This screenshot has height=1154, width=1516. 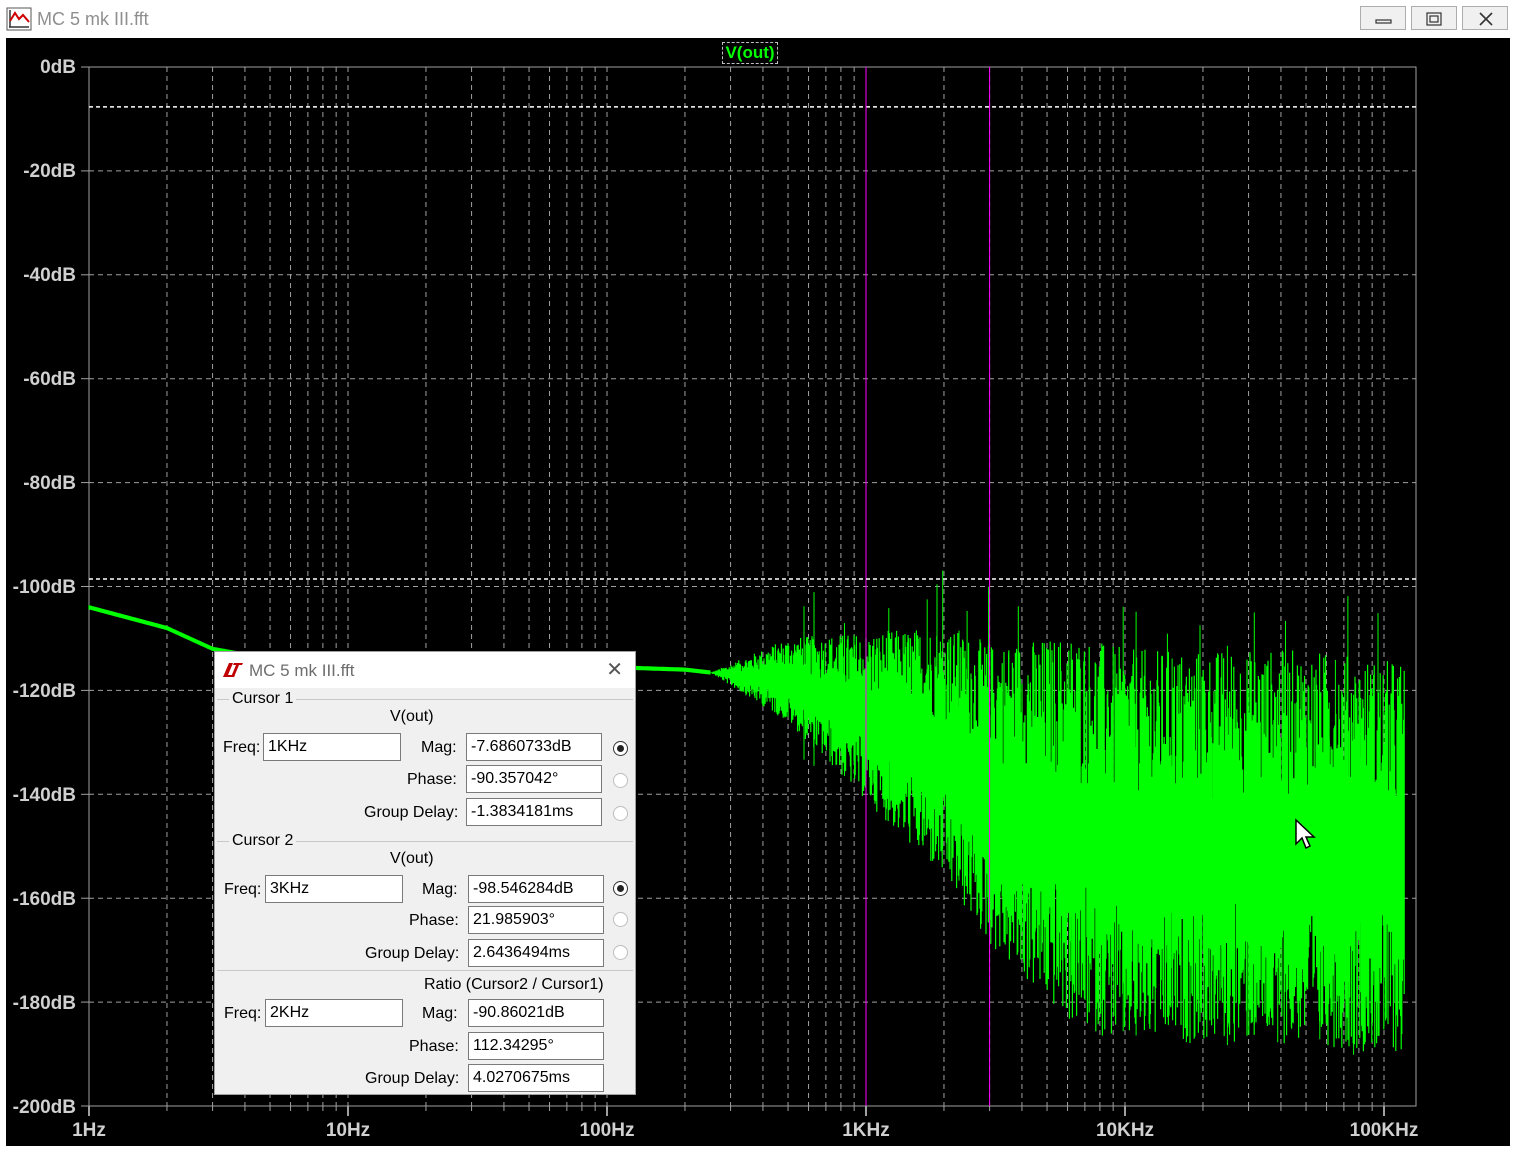 What do you see at coordinates (243, 1013) in the screenshot?
I see `ratio-freq-label: Freq:` at bounding box center [243, 1013].